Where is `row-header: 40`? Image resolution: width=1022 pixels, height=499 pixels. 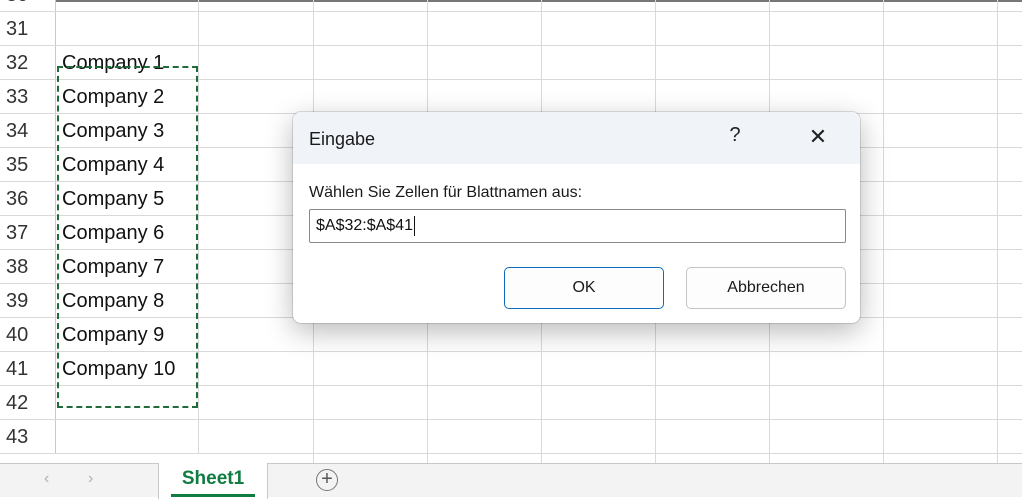 row-header: 40 is located at coordinates (28, 334).